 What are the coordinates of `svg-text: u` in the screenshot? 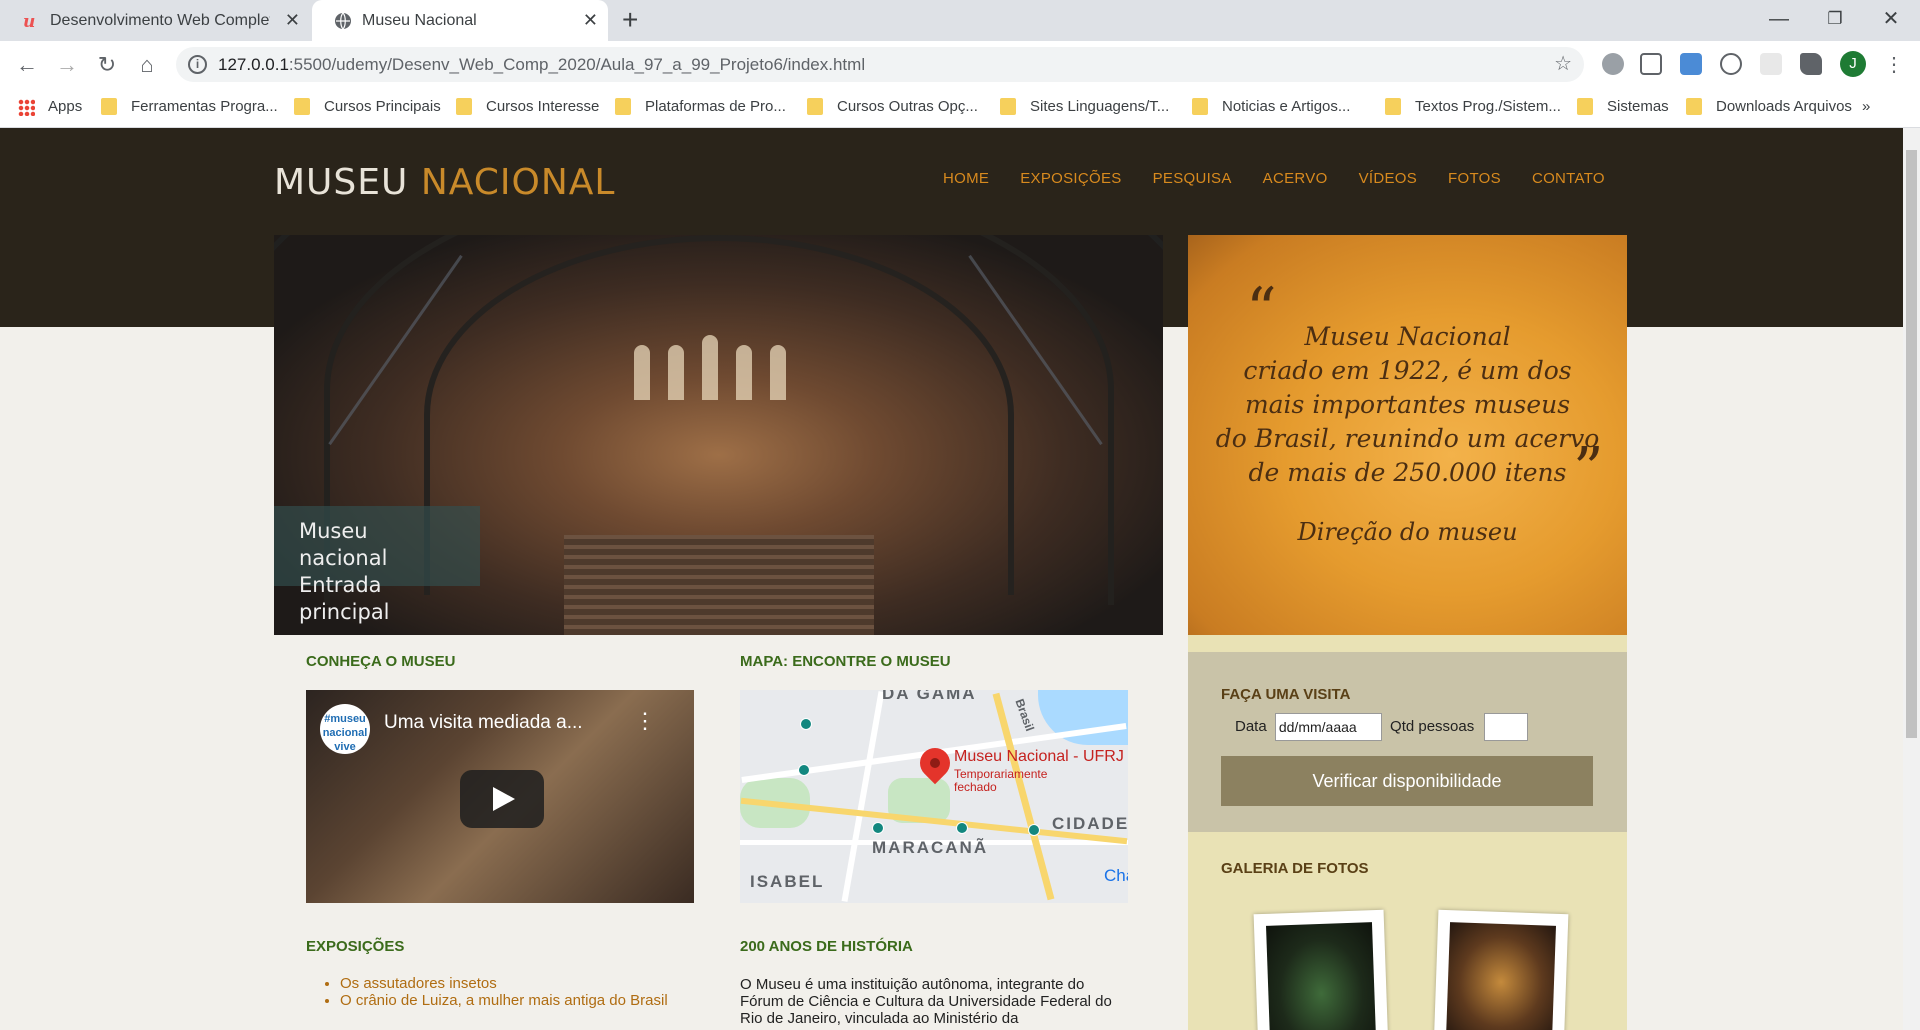 It's located at (29, 21).